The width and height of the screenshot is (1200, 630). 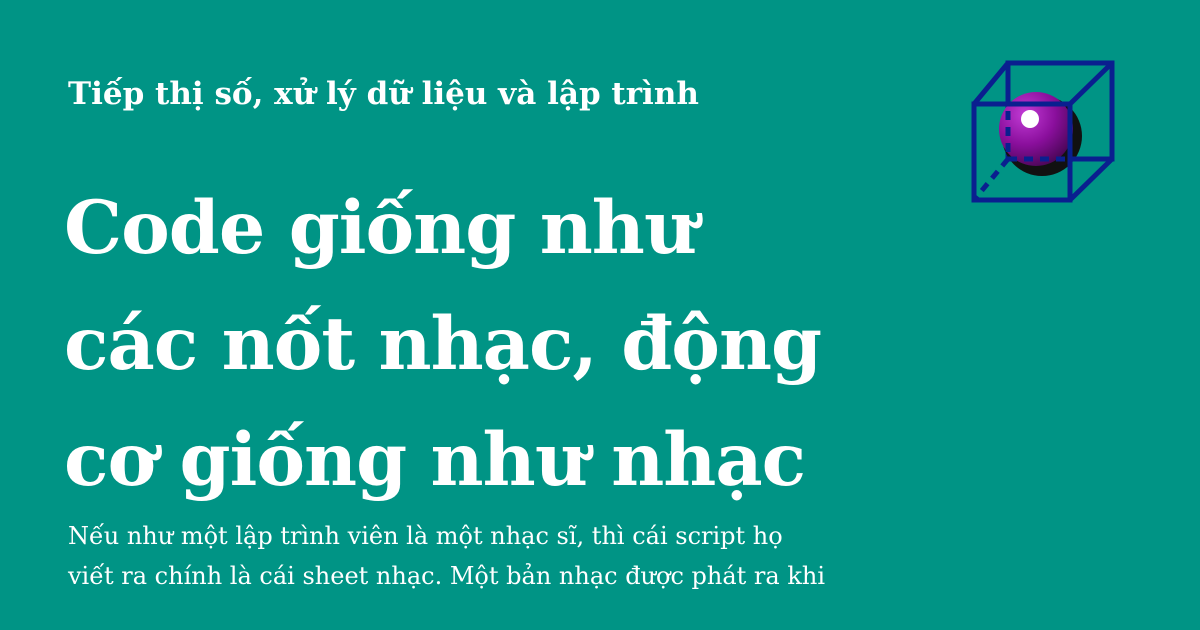 What do you see at coordinates (435, 460) in the screenshot?
I see `title-line: cơ giống như nhạc` at bounding box center [435, 460].